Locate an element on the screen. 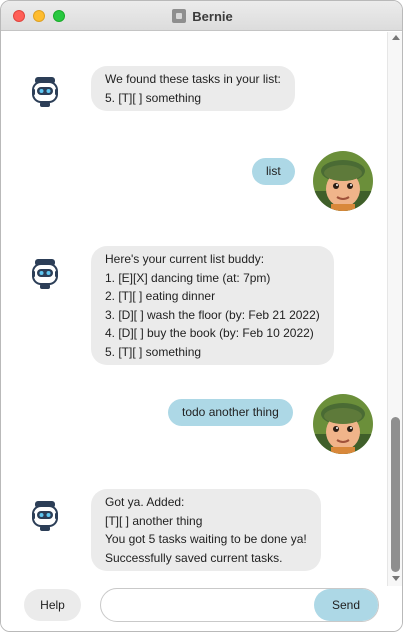 The width and height of the screenshot is (403, 632). window-title-group: Bernie is located at coordinates (201, 16).